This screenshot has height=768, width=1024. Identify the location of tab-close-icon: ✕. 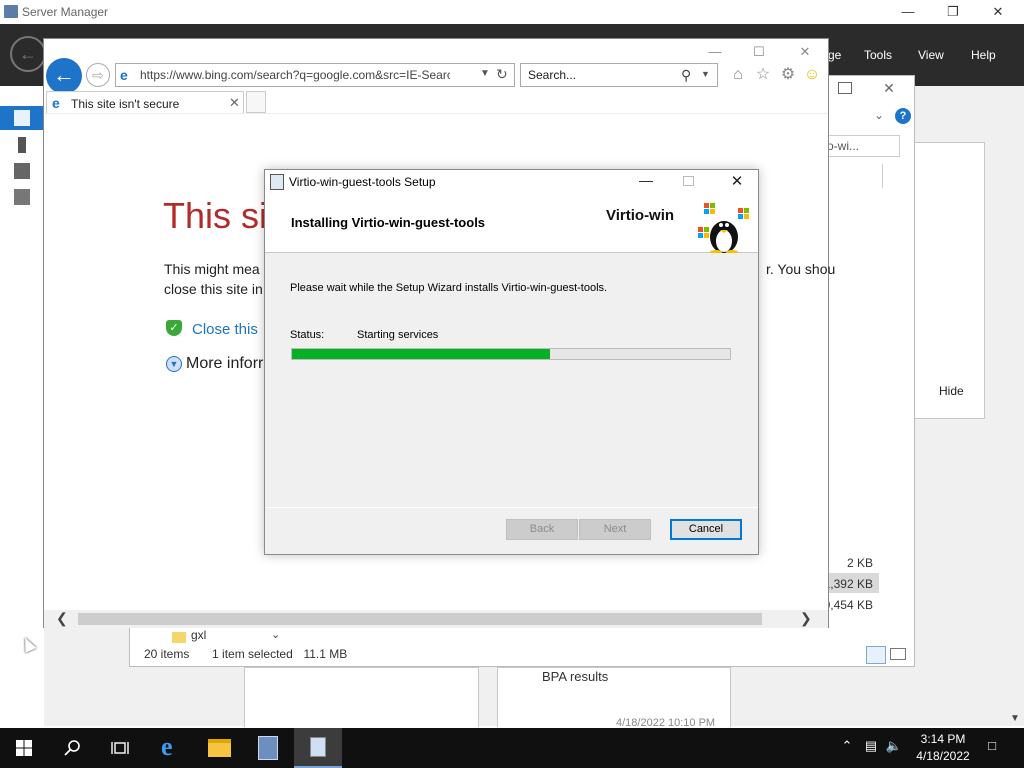
(234, 103).